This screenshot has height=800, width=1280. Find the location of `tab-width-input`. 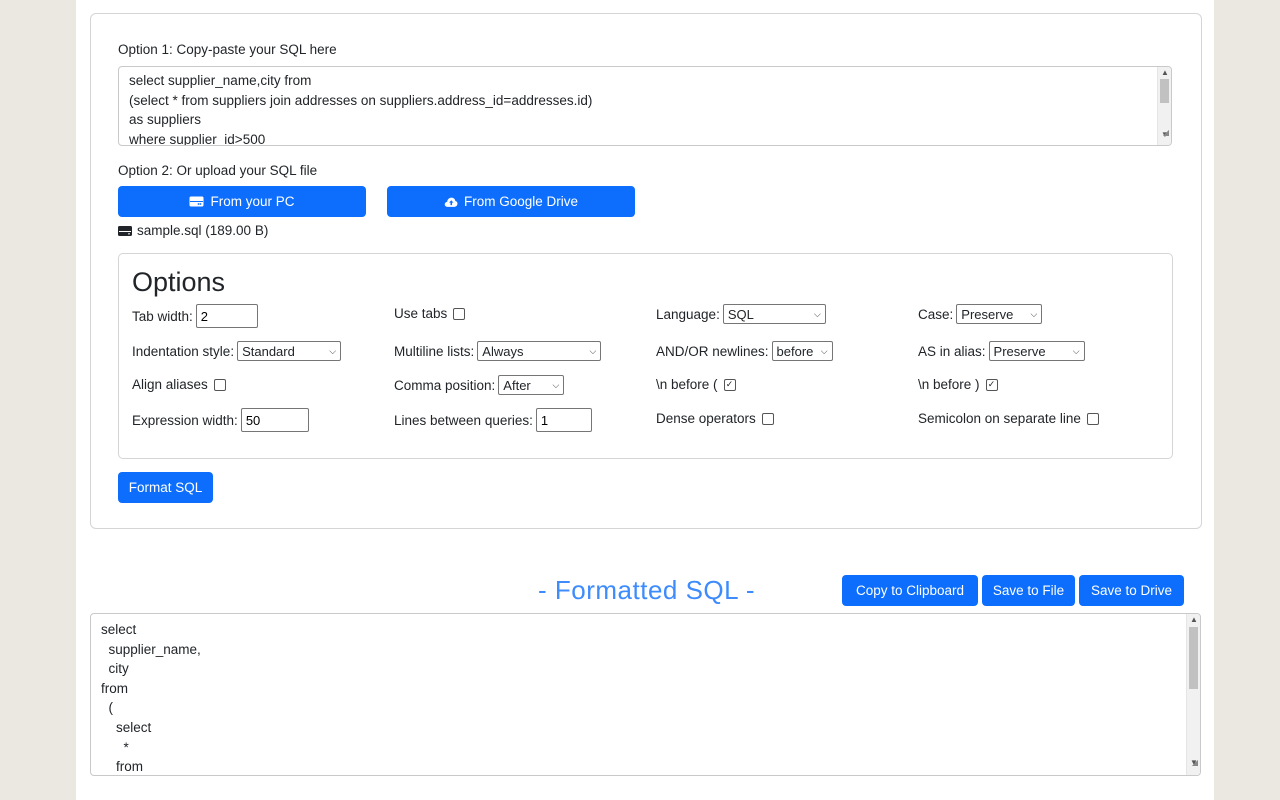

tab-width-input is located at coordinates (226, 316).